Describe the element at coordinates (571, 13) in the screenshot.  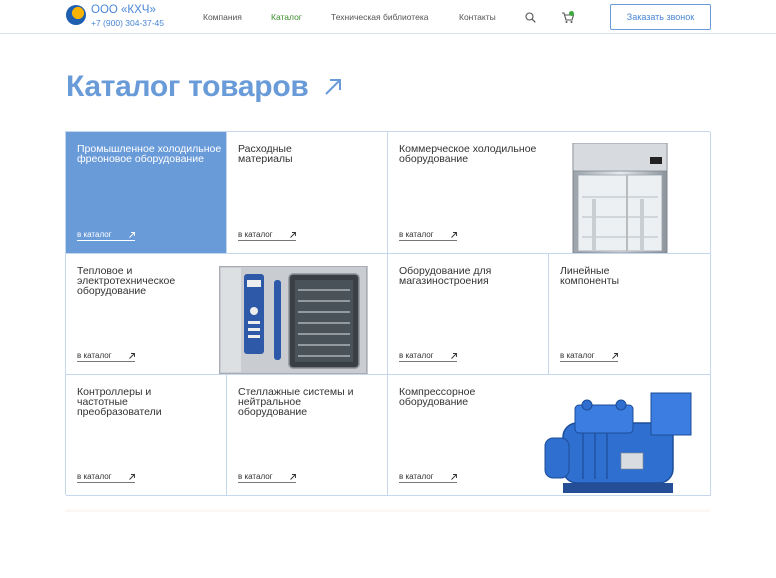
I see `cart-badge` at that location.